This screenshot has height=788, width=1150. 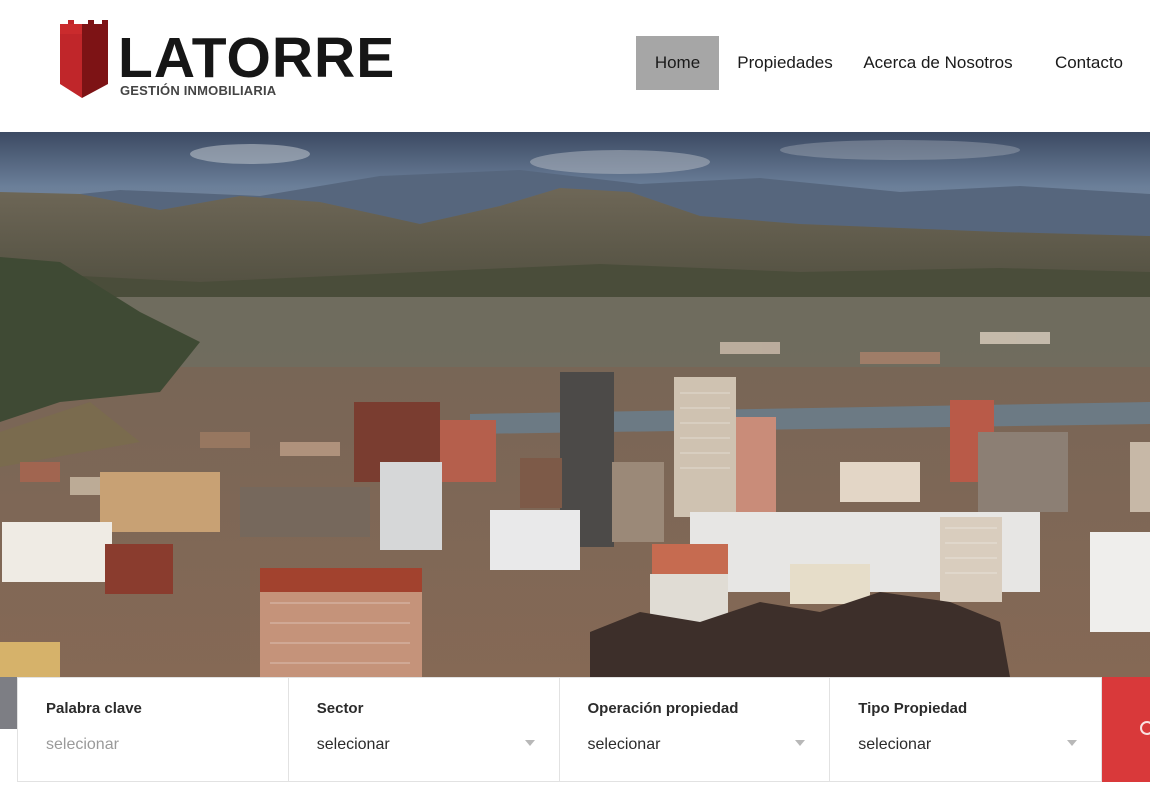 What do you see at coordinates (624, 745) in the screenshot?
I see `operation-value: selecionar` at bounding box center [624, 745].